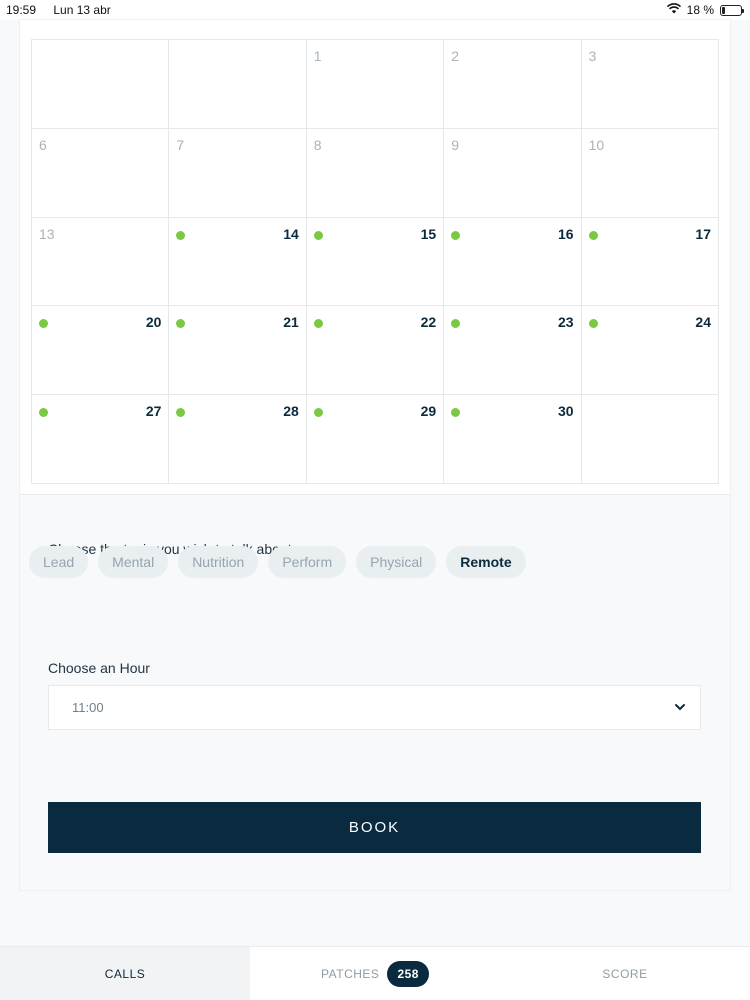 This screenshot has width=750, height=1000. I want to click on tab-calls: CALLS, so click(125, 973).